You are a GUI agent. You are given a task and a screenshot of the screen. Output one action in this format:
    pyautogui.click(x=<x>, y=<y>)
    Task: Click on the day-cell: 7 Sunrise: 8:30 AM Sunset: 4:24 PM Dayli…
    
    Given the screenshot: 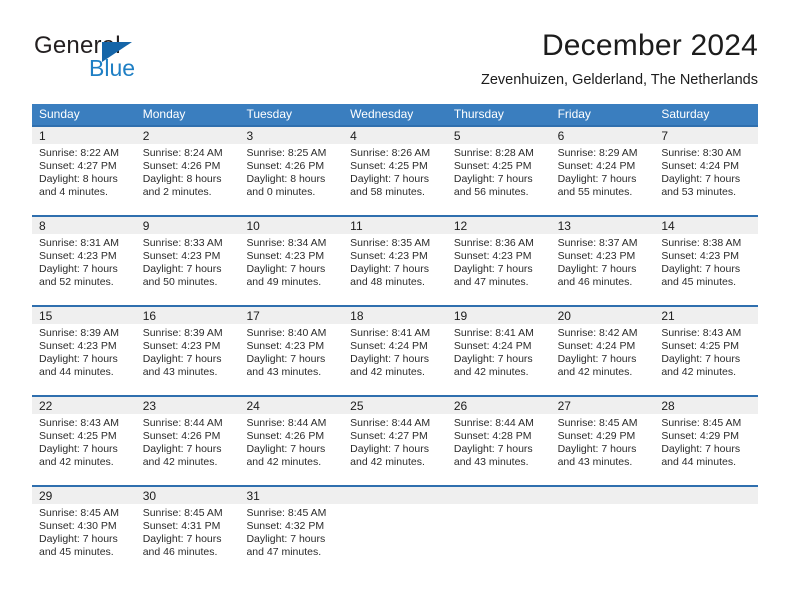 What is the action you would take?
    pyautogui.click(x=706, y=171)
    